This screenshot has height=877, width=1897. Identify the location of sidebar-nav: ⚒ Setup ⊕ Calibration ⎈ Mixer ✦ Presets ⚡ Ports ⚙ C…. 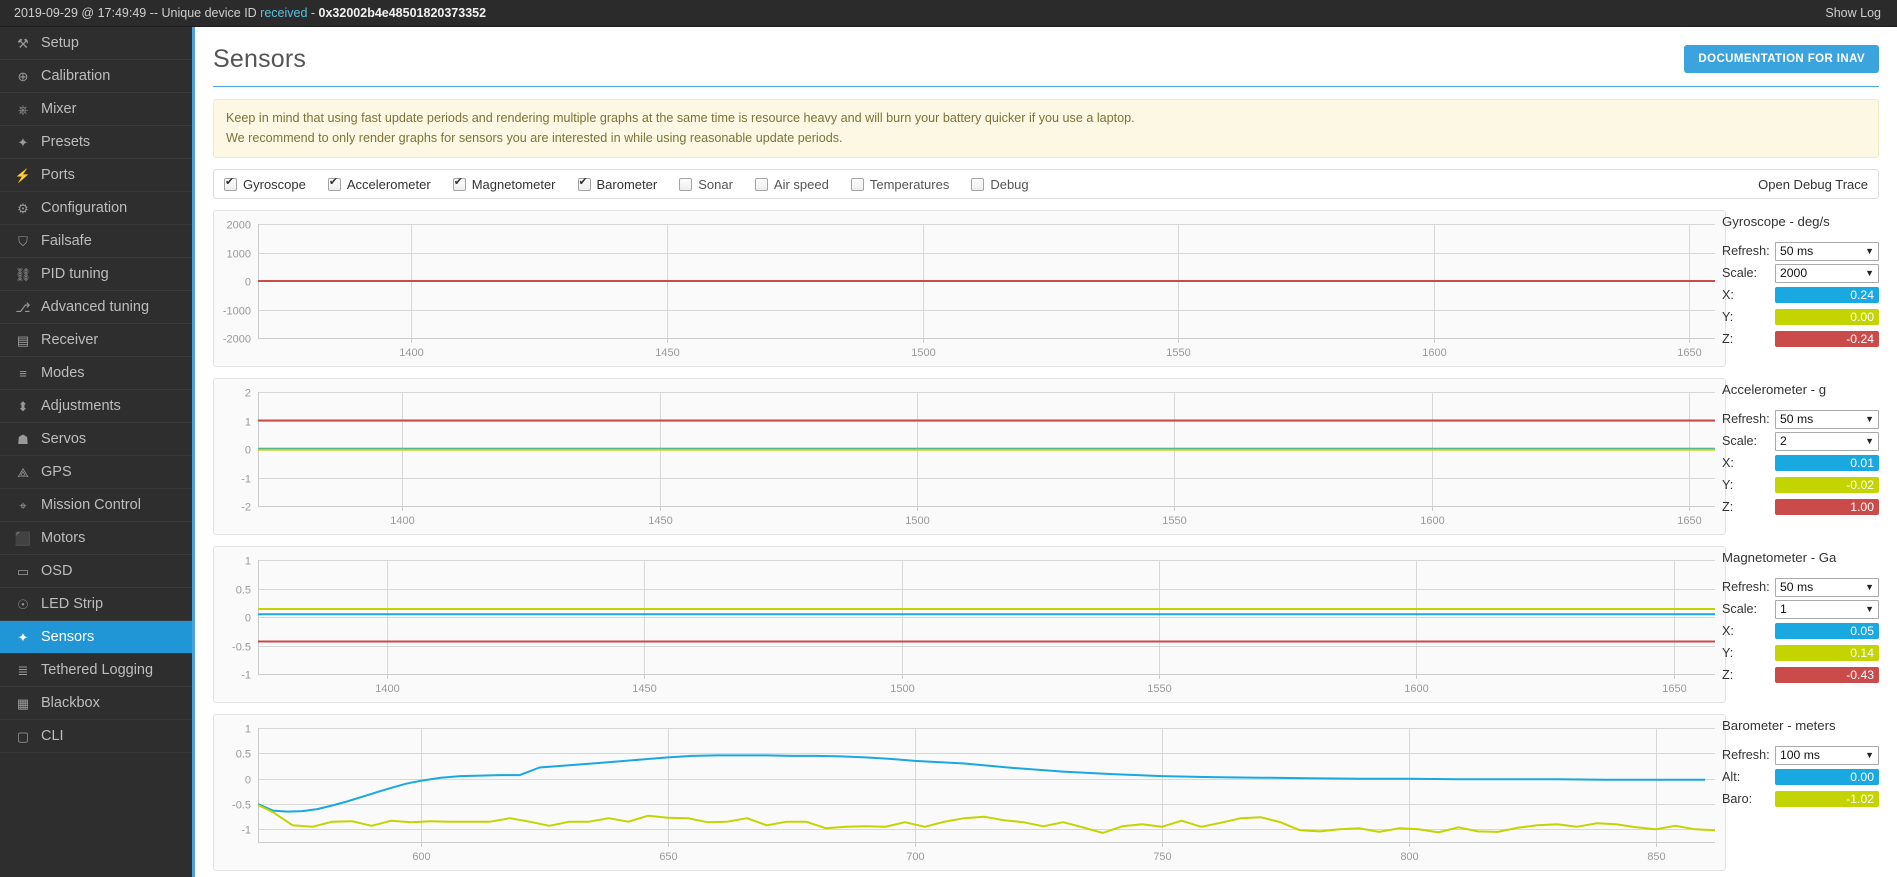
(96, 452).